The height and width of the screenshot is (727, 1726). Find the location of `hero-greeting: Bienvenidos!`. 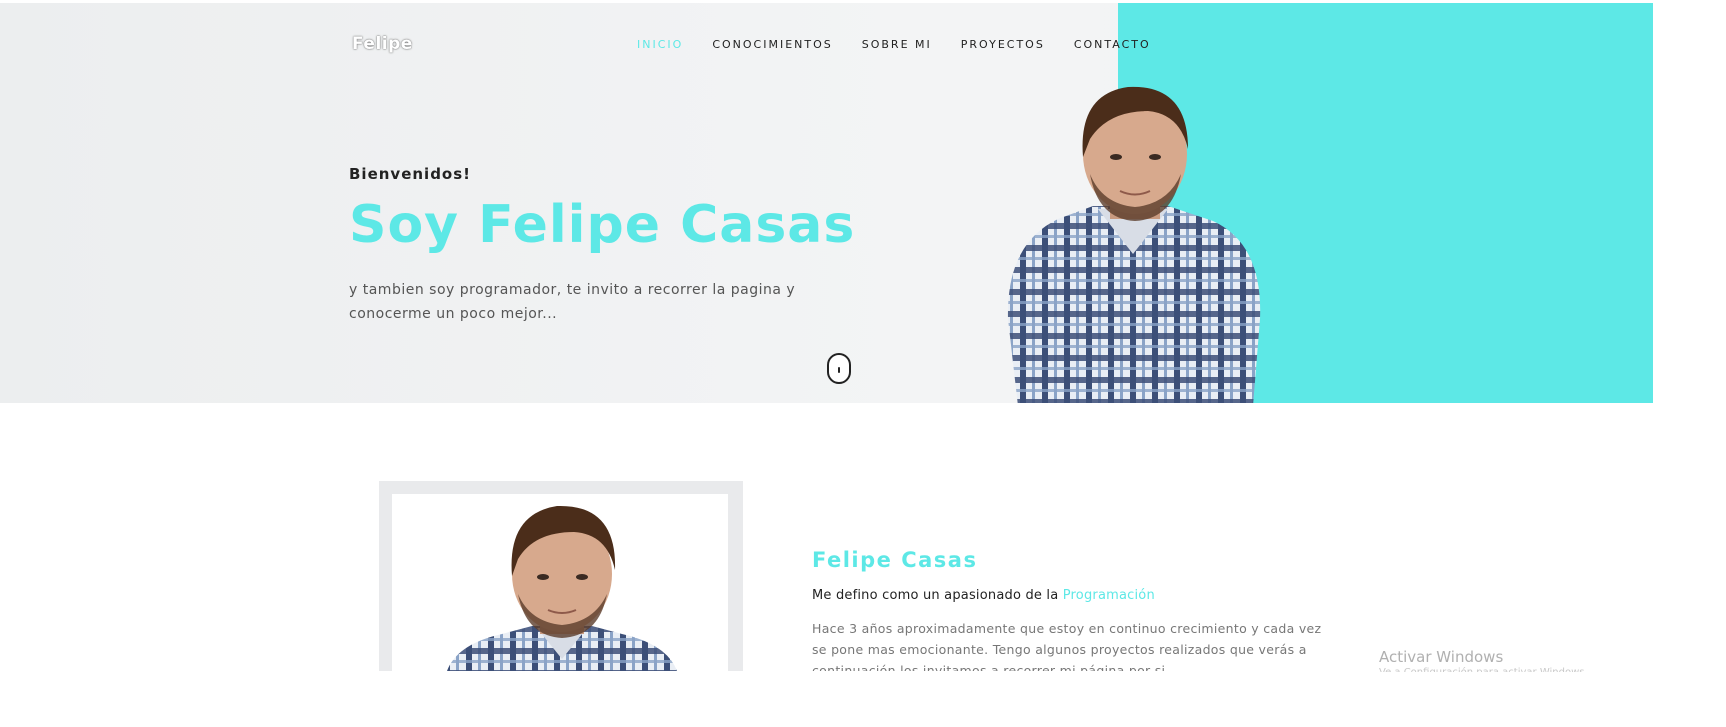

hero-greeting: Bienvenidos! is located at coordinates (410, 174).